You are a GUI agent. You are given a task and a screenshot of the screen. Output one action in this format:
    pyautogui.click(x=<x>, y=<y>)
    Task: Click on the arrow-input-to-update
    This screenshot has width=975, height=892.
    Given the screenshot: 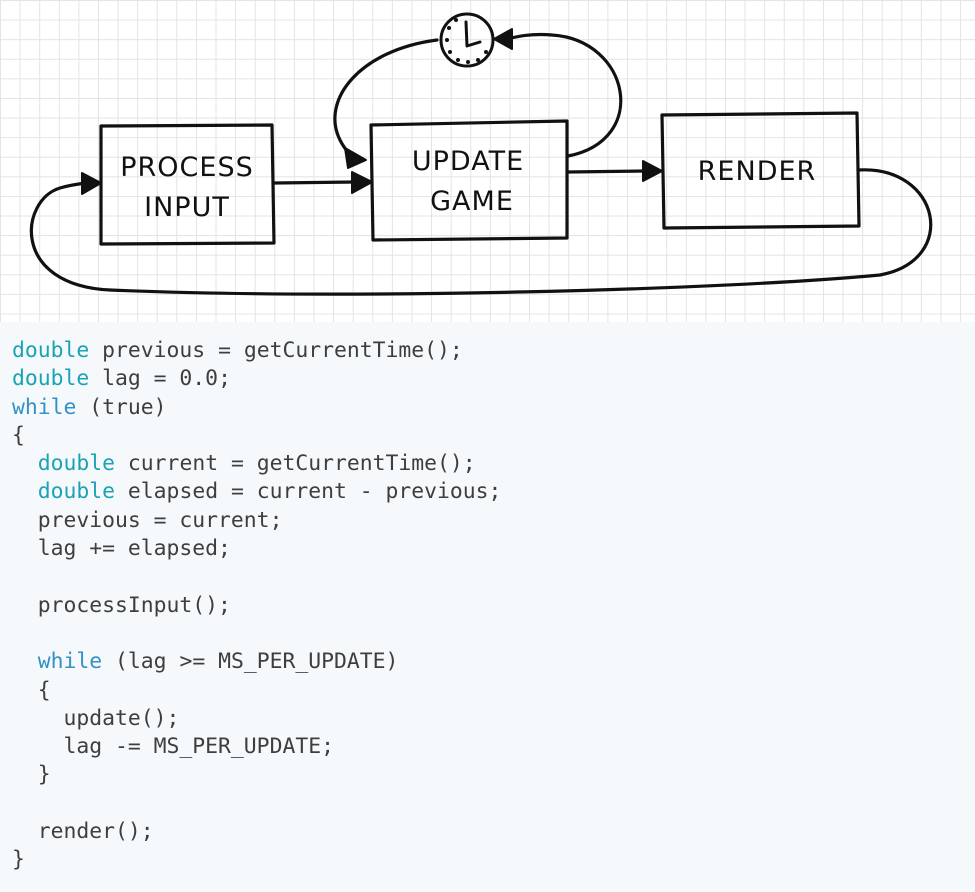 What is the action you would take?
    pyautogui.click(x=315, y=182)
    